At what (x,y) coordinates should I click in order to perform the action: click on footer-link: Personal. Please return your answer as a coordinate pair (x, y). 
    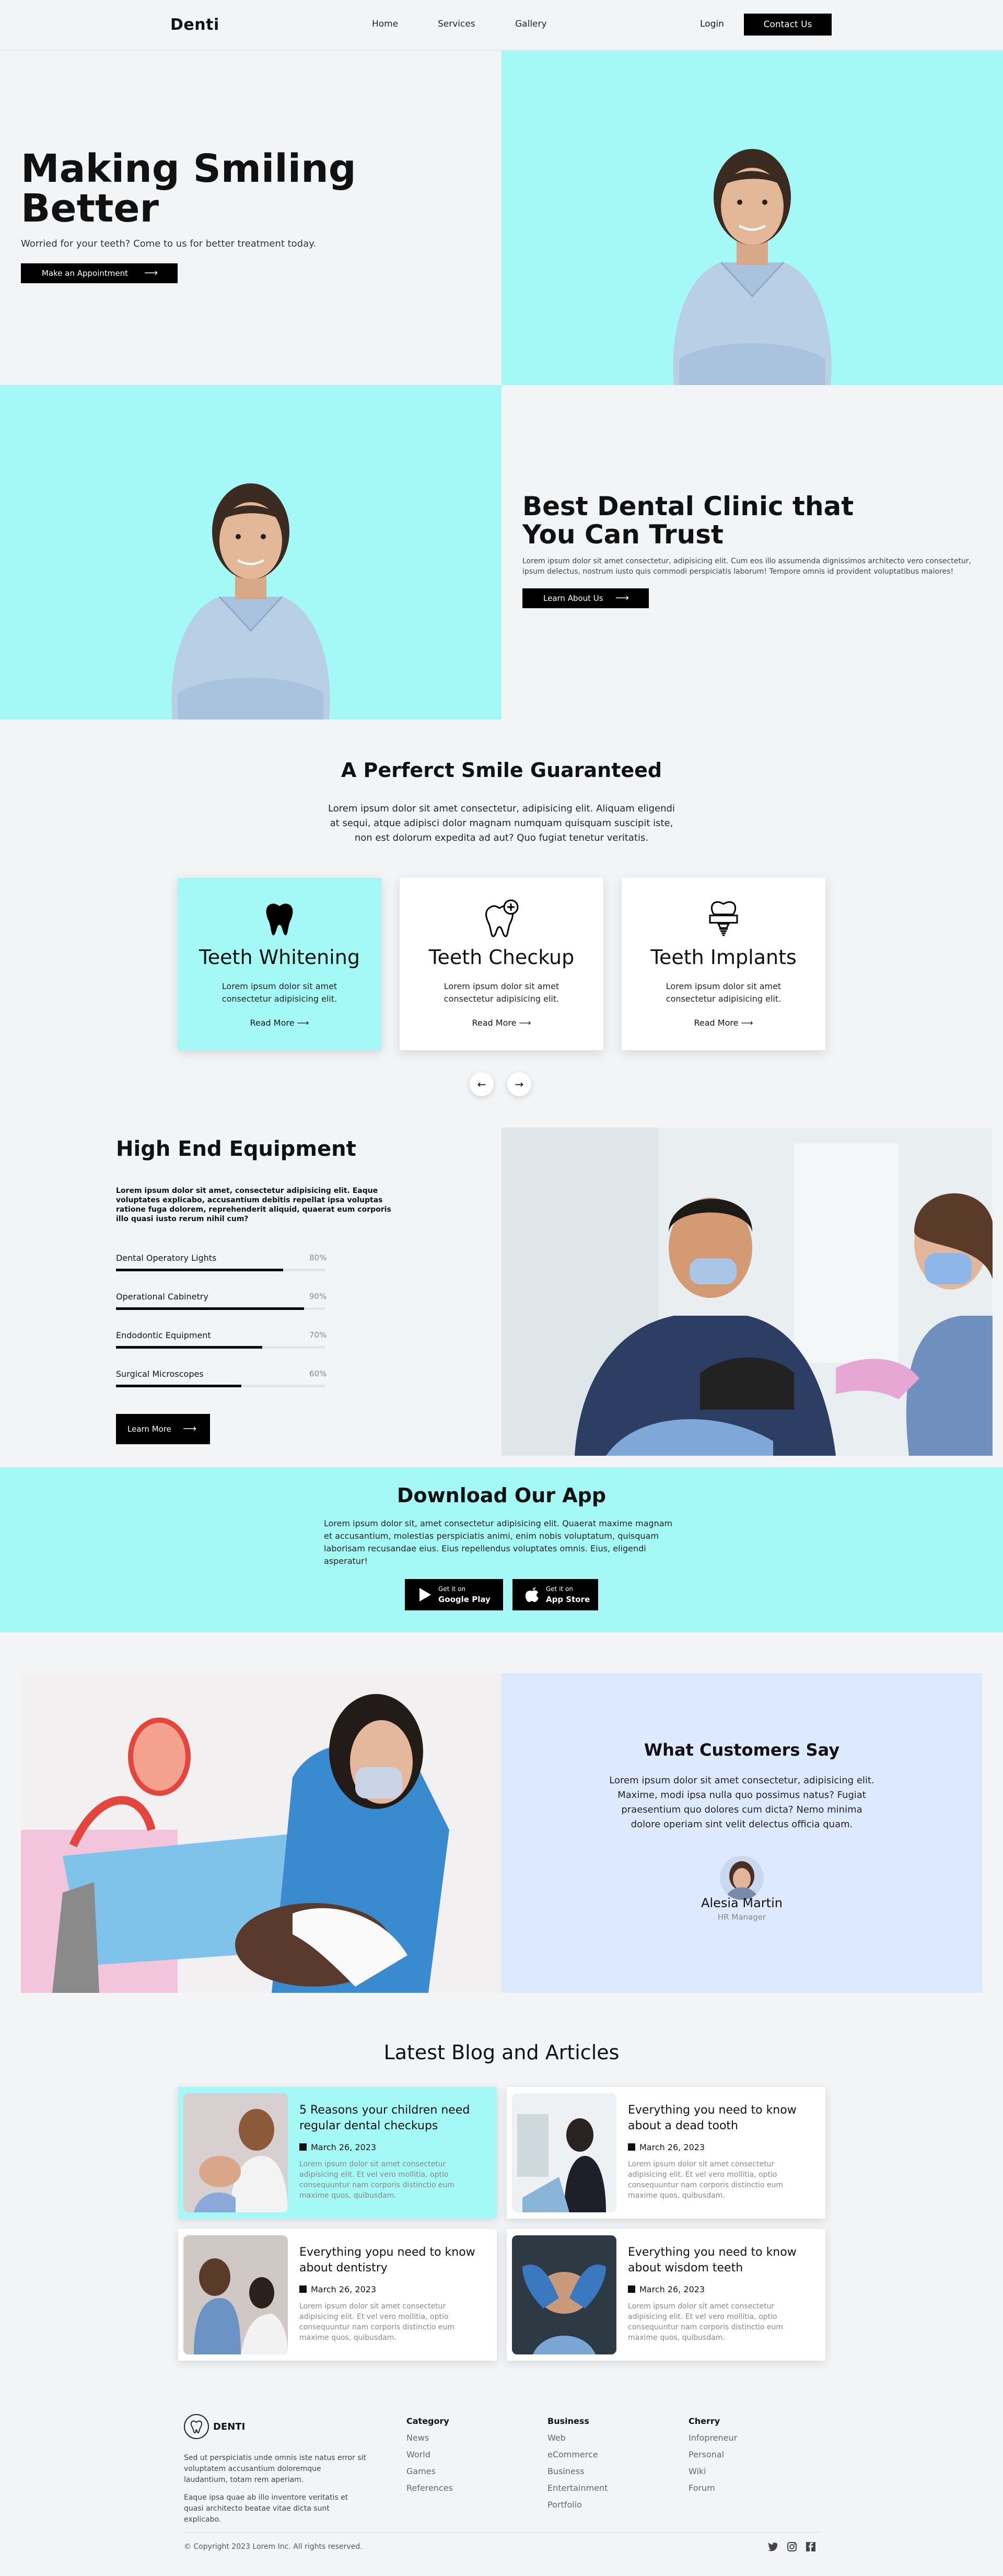
    Looking at the image, I should click on (706, 2454).